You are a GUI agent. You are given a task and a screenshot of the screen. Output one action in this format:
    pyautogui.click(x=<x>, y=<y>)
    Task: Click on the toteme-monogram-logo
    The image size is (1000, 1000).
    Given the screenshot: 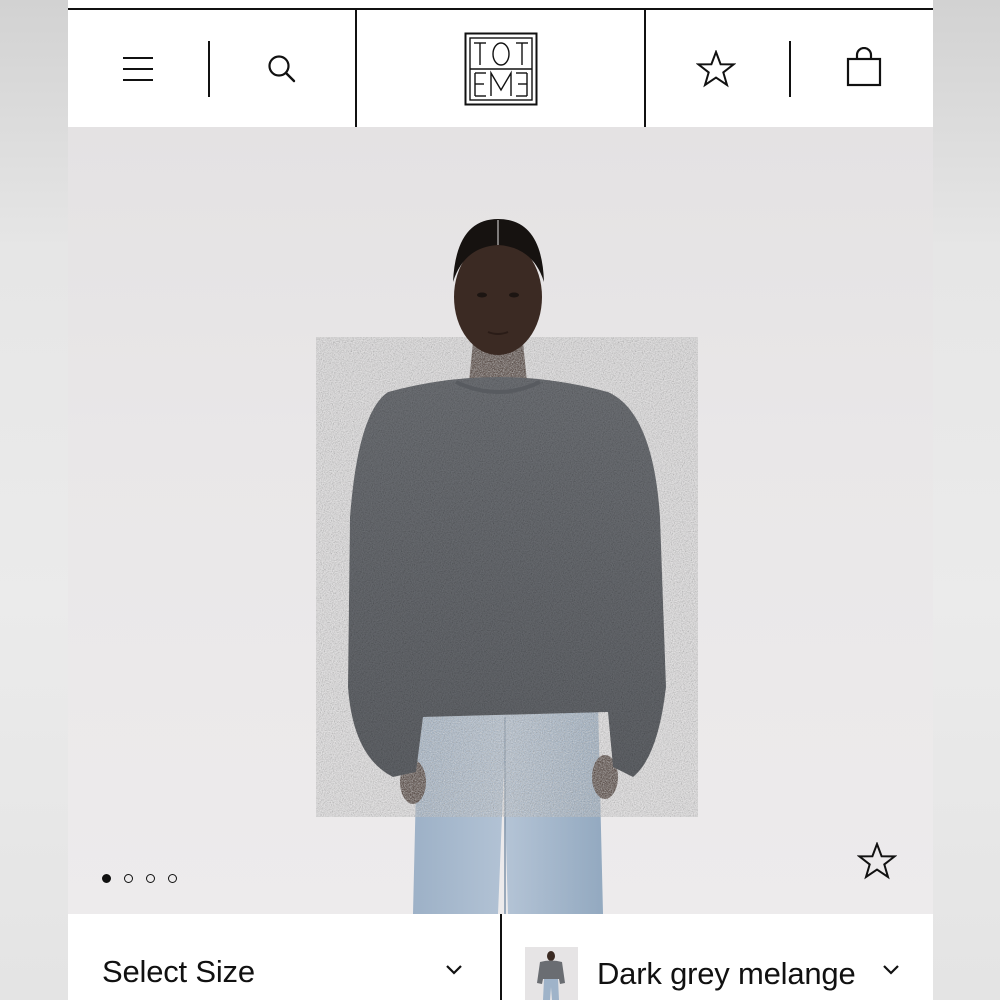 What is the action you would take?
    pyautogui.click(x=501, y=69)
    